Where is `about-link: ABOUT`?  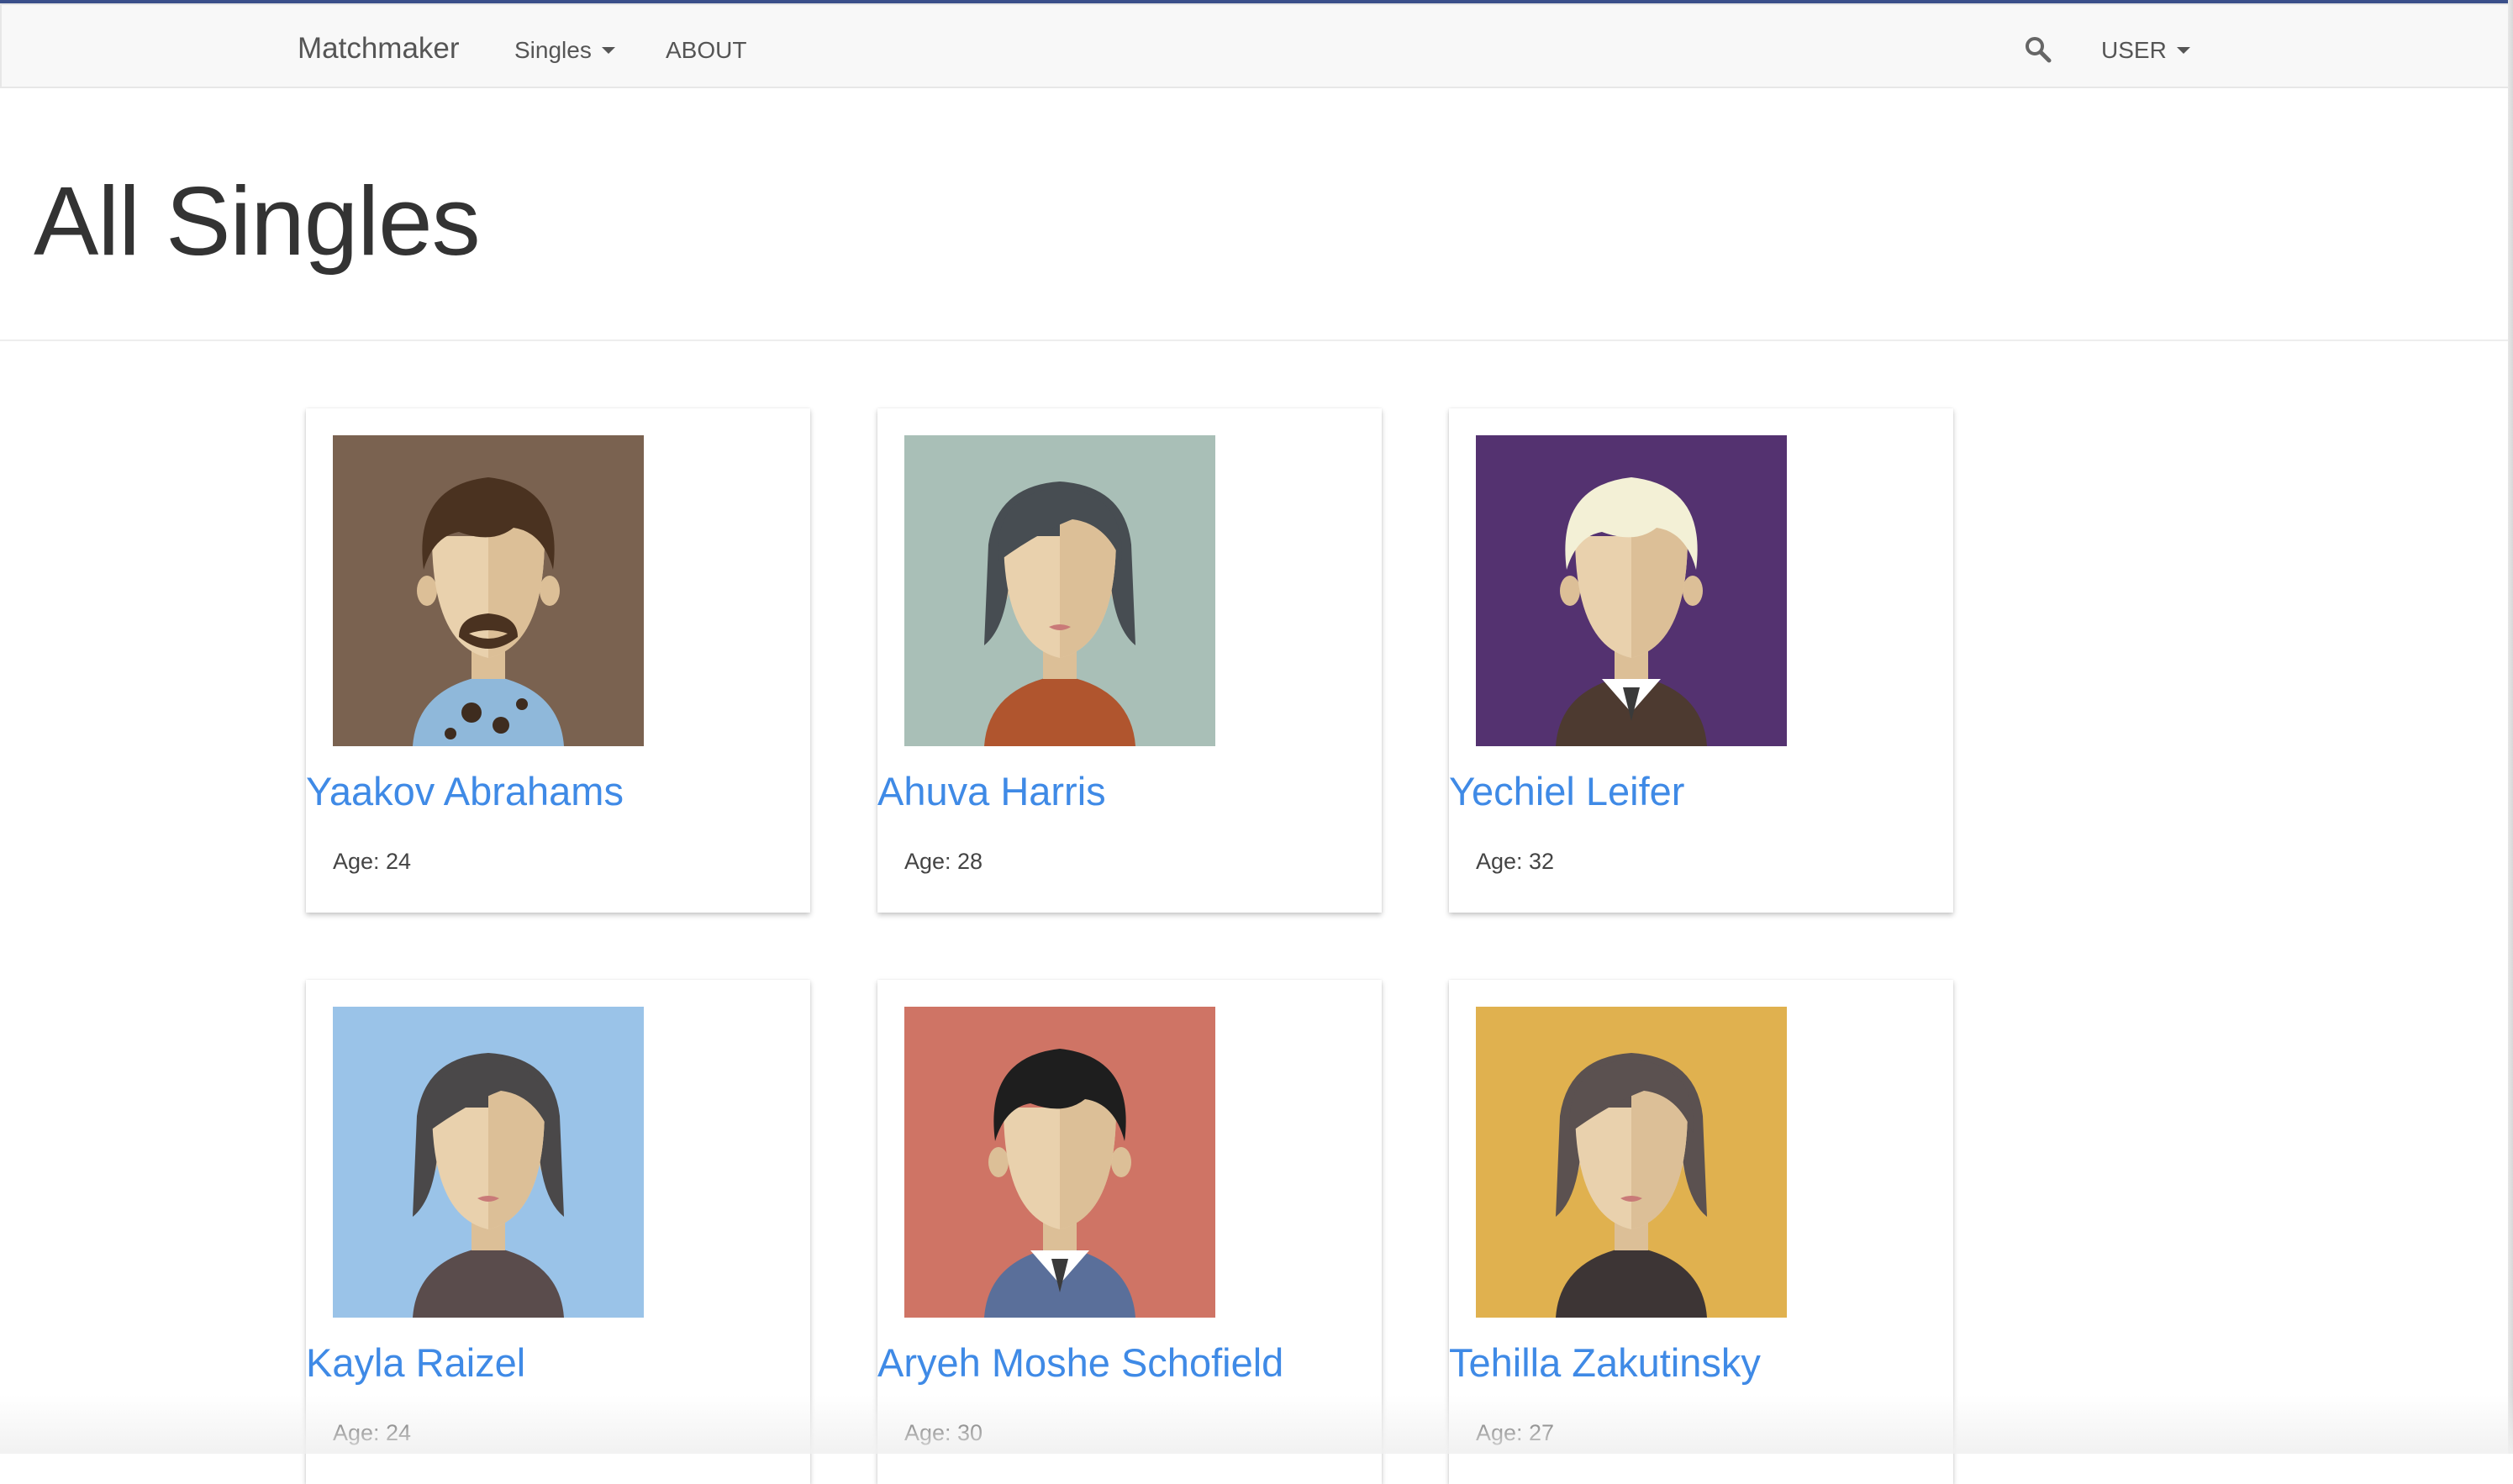 about-link: ABOUT is located at coordinates (706, 51).